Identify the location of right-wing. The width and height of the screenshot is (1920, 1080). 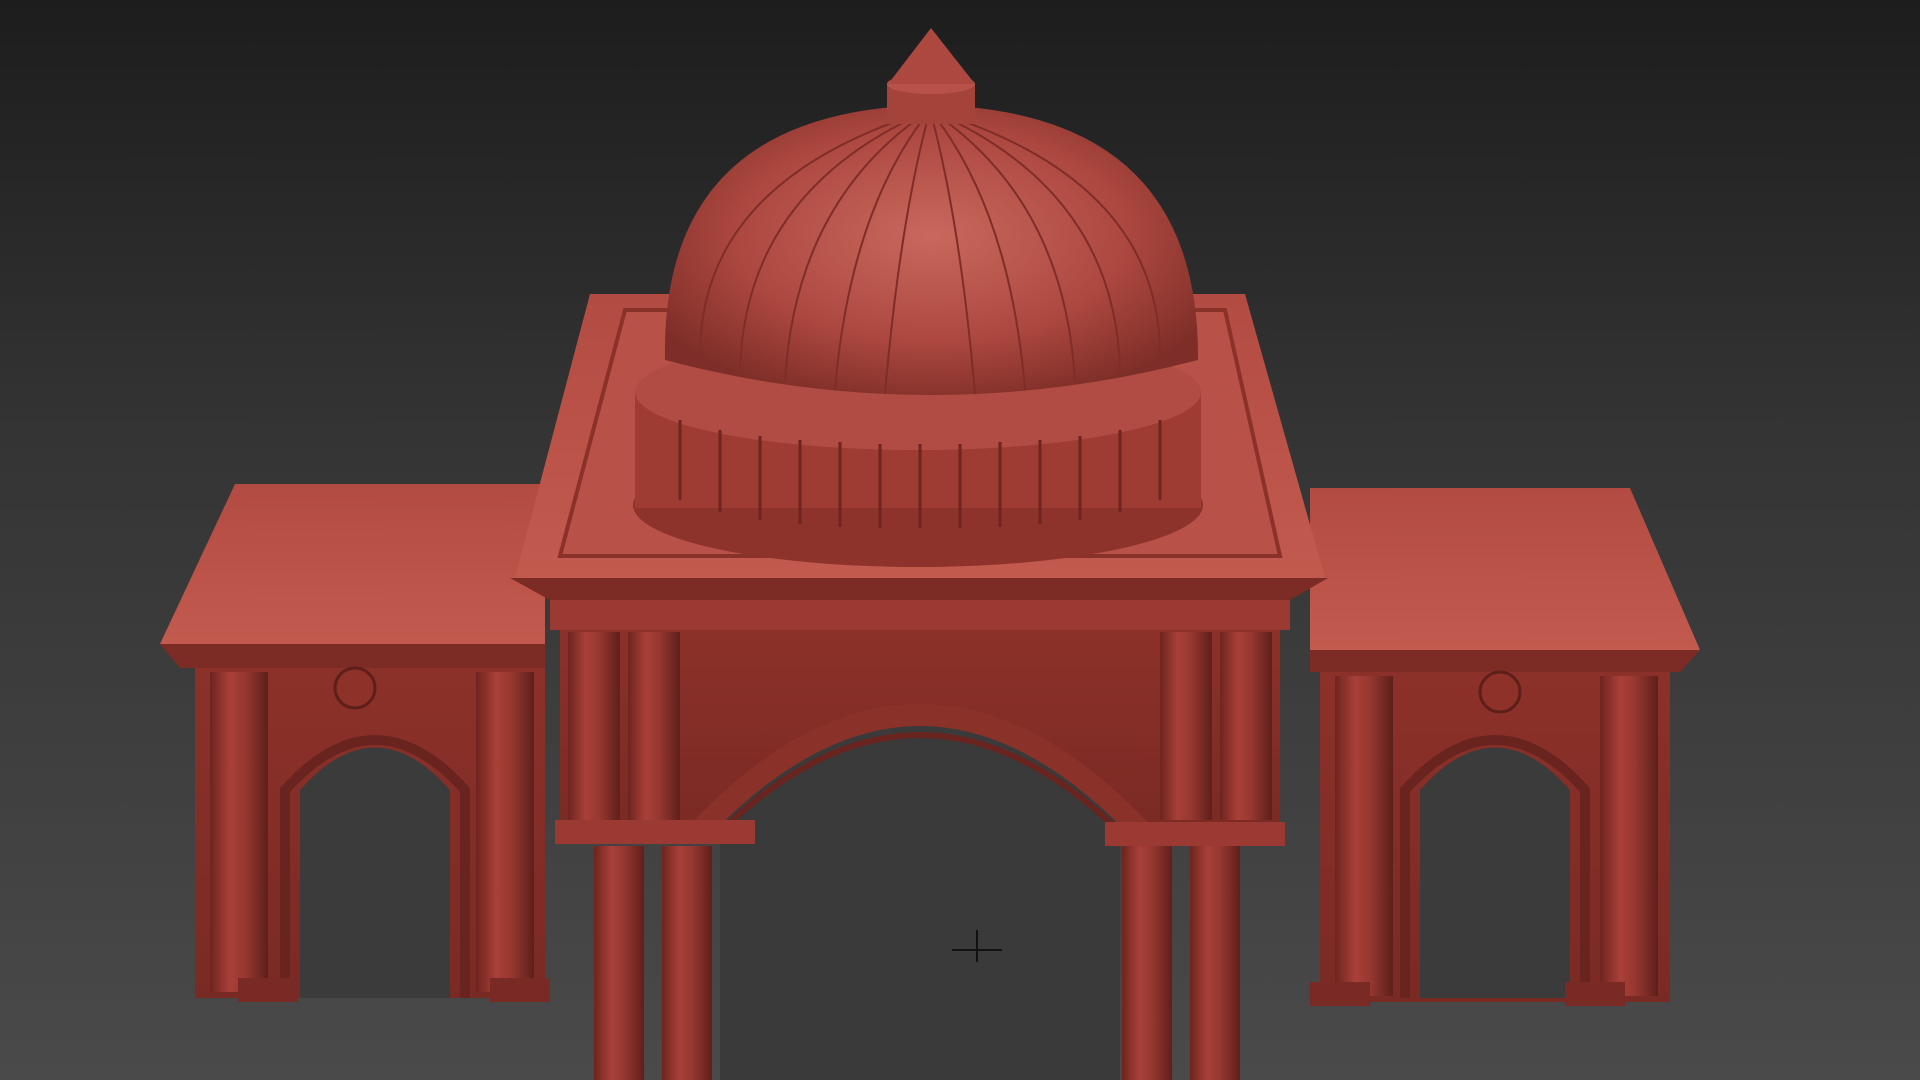
(1505, 747).